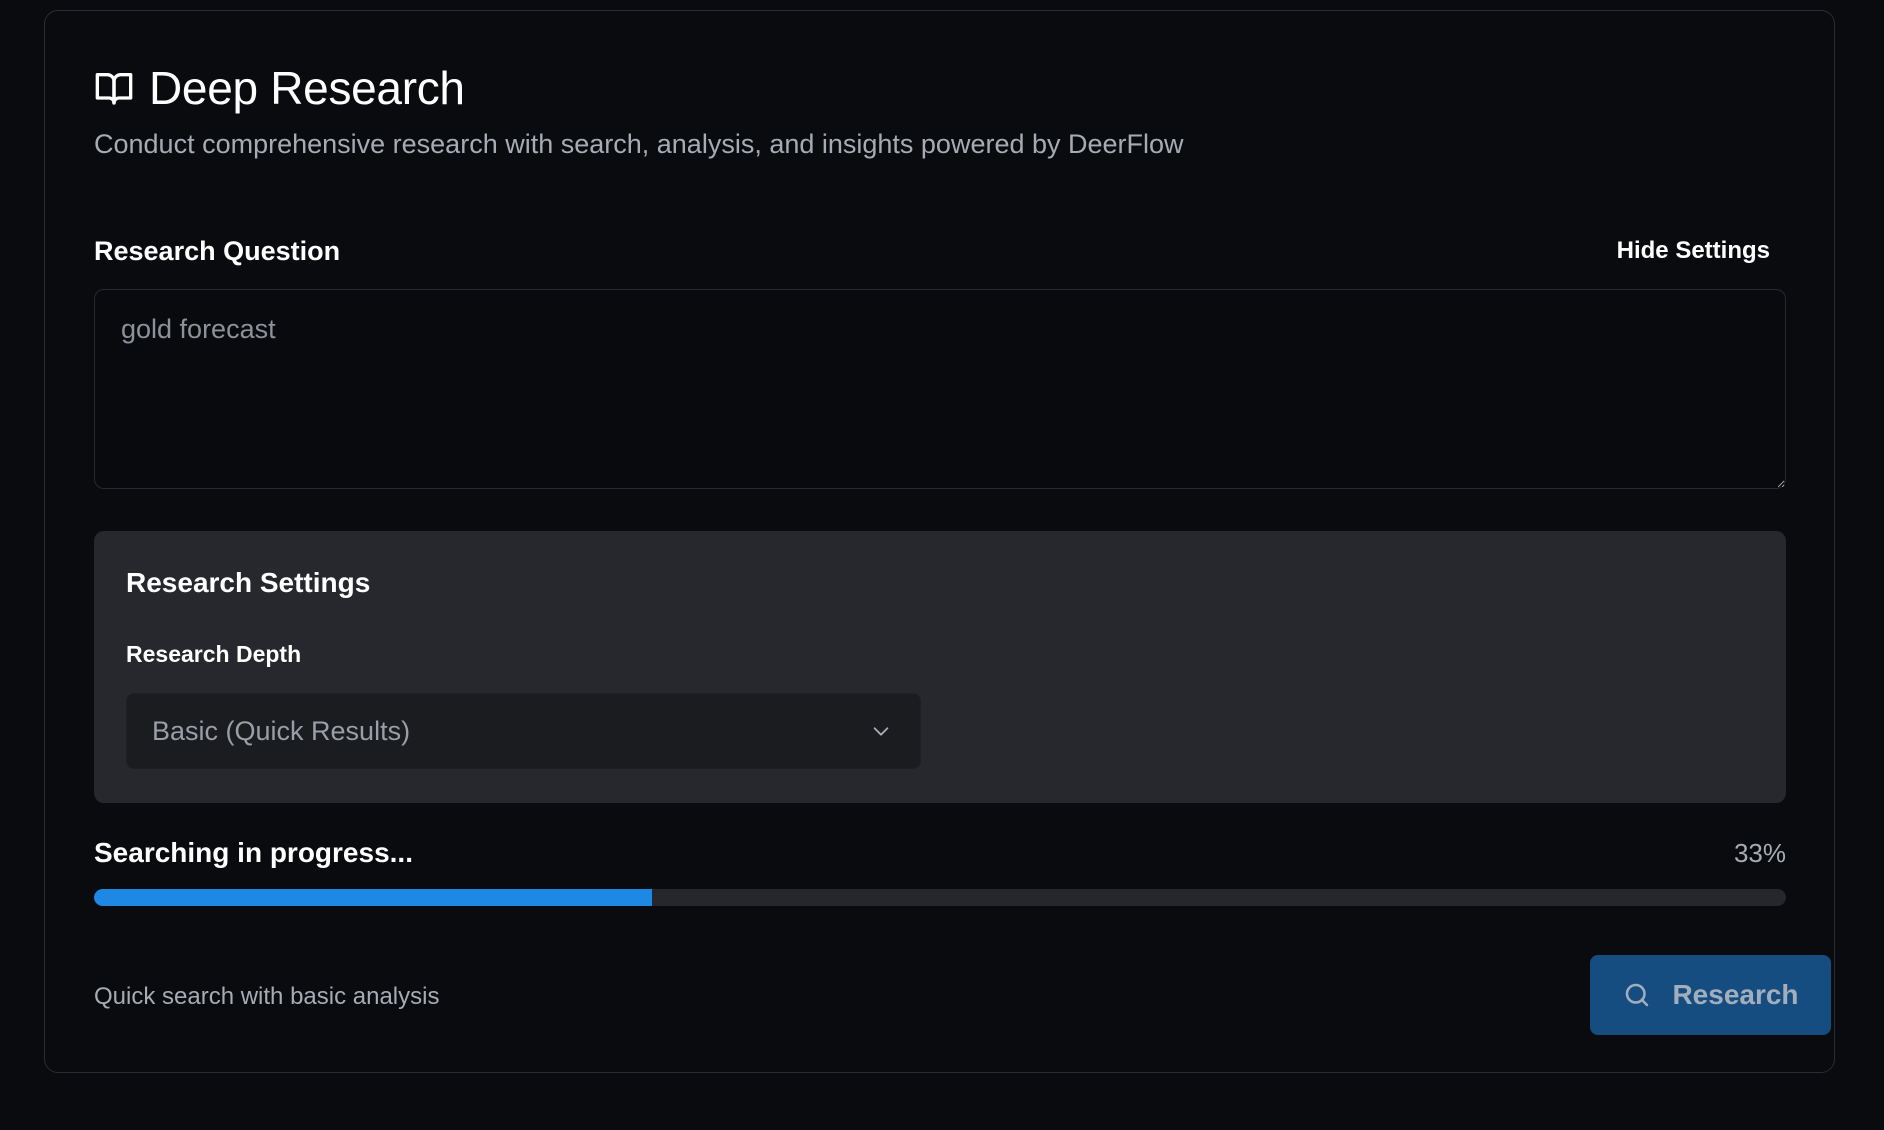  Describe the element at coordinates (1759, 852) in the screenshot. I see `progress-percent: 33%` at that location.